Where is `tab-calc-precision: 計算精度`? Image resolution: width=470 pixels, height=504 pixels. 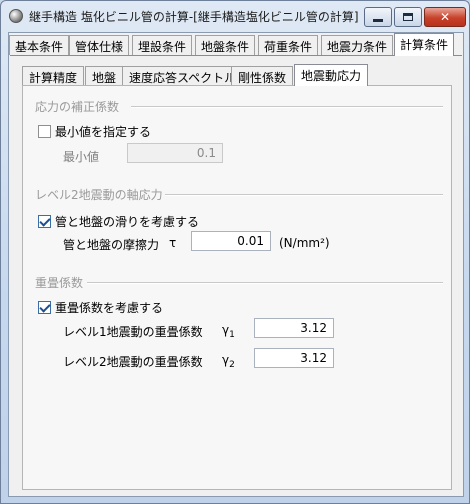 tab-calc-precision: 計算精度 is located at coordinates (53, 75).